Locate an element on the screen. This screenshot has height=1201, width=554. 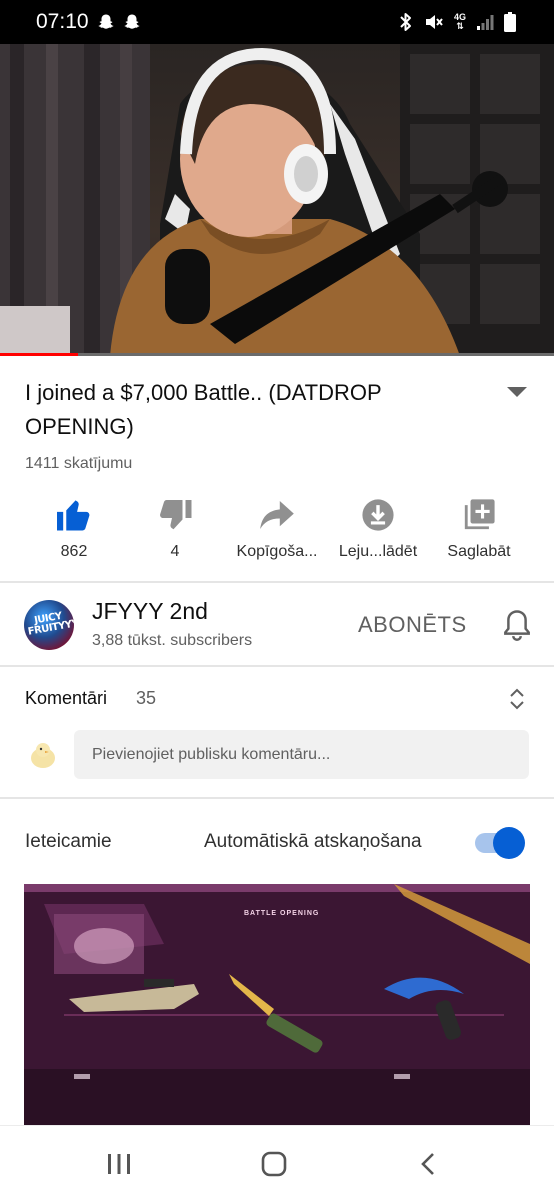
video-progress-fill is located at coordinates (39, 354).